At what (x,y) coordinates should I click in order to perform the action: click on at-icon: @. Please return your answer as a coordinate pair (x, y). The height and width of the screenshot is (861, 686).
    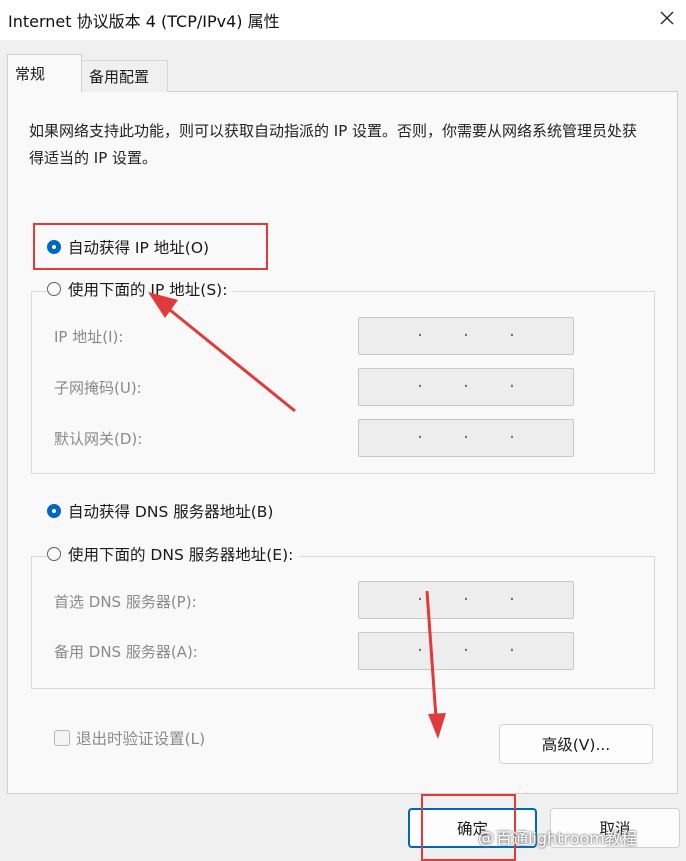
    Looking at the image, I should click on (486, 837).